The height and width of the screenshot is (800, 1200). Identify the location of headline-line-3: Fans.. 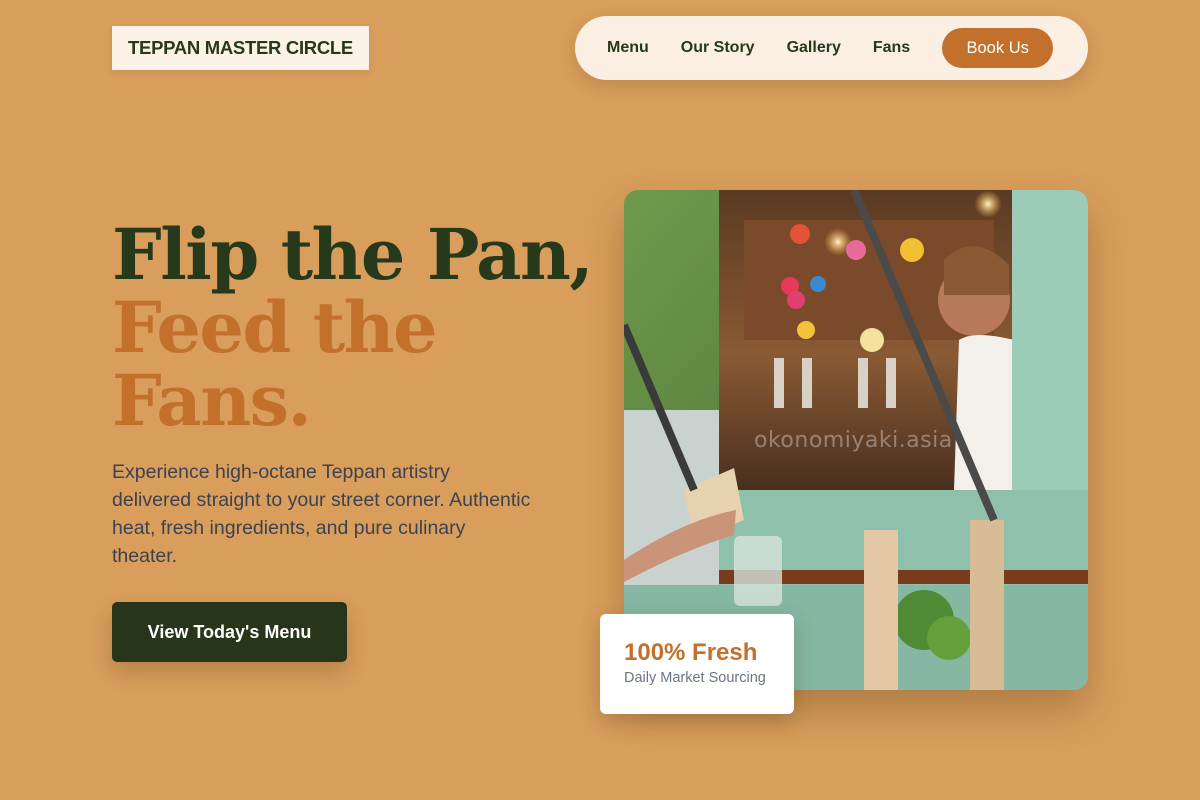
(212, 400).